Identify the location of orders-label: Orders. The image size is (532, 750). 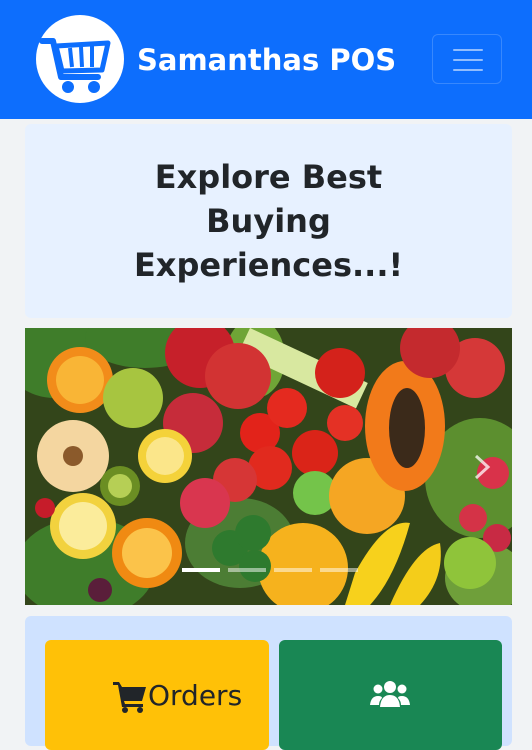
(195, 695).